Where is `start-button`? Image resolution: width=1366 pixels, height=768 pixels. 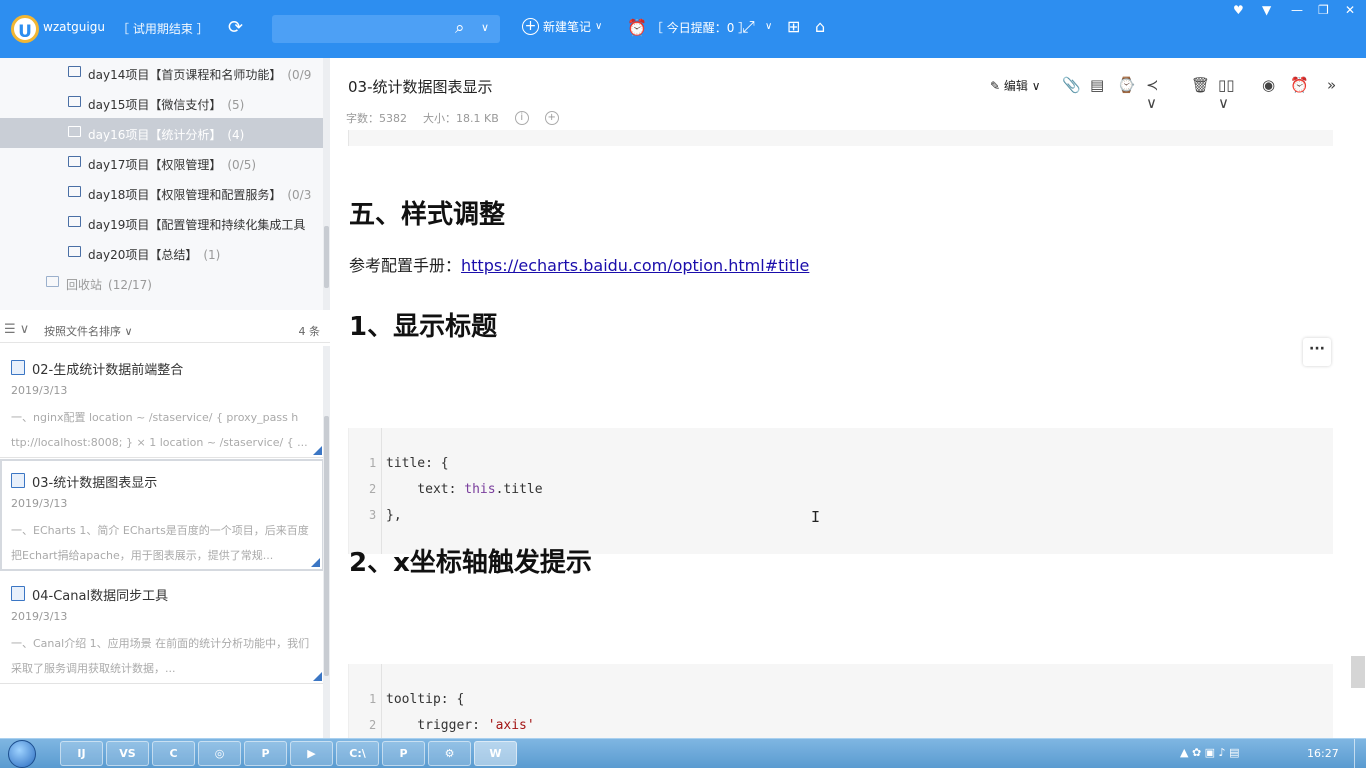
start-button is located at coordinates (22, 754).